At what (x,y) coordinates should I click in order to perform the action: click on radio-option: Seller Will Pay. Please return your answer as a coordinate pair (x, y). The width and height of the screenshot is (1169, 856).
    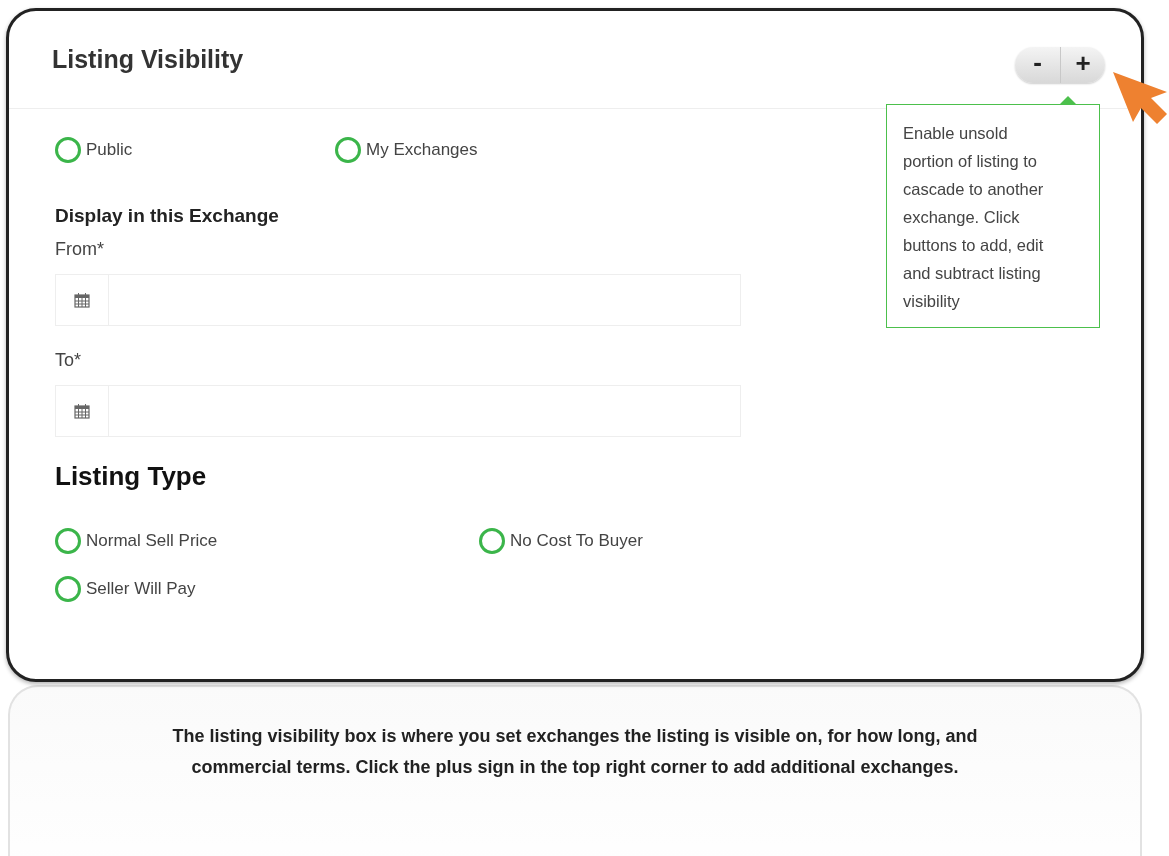
    Looking at the image, I should click on (267, 589).